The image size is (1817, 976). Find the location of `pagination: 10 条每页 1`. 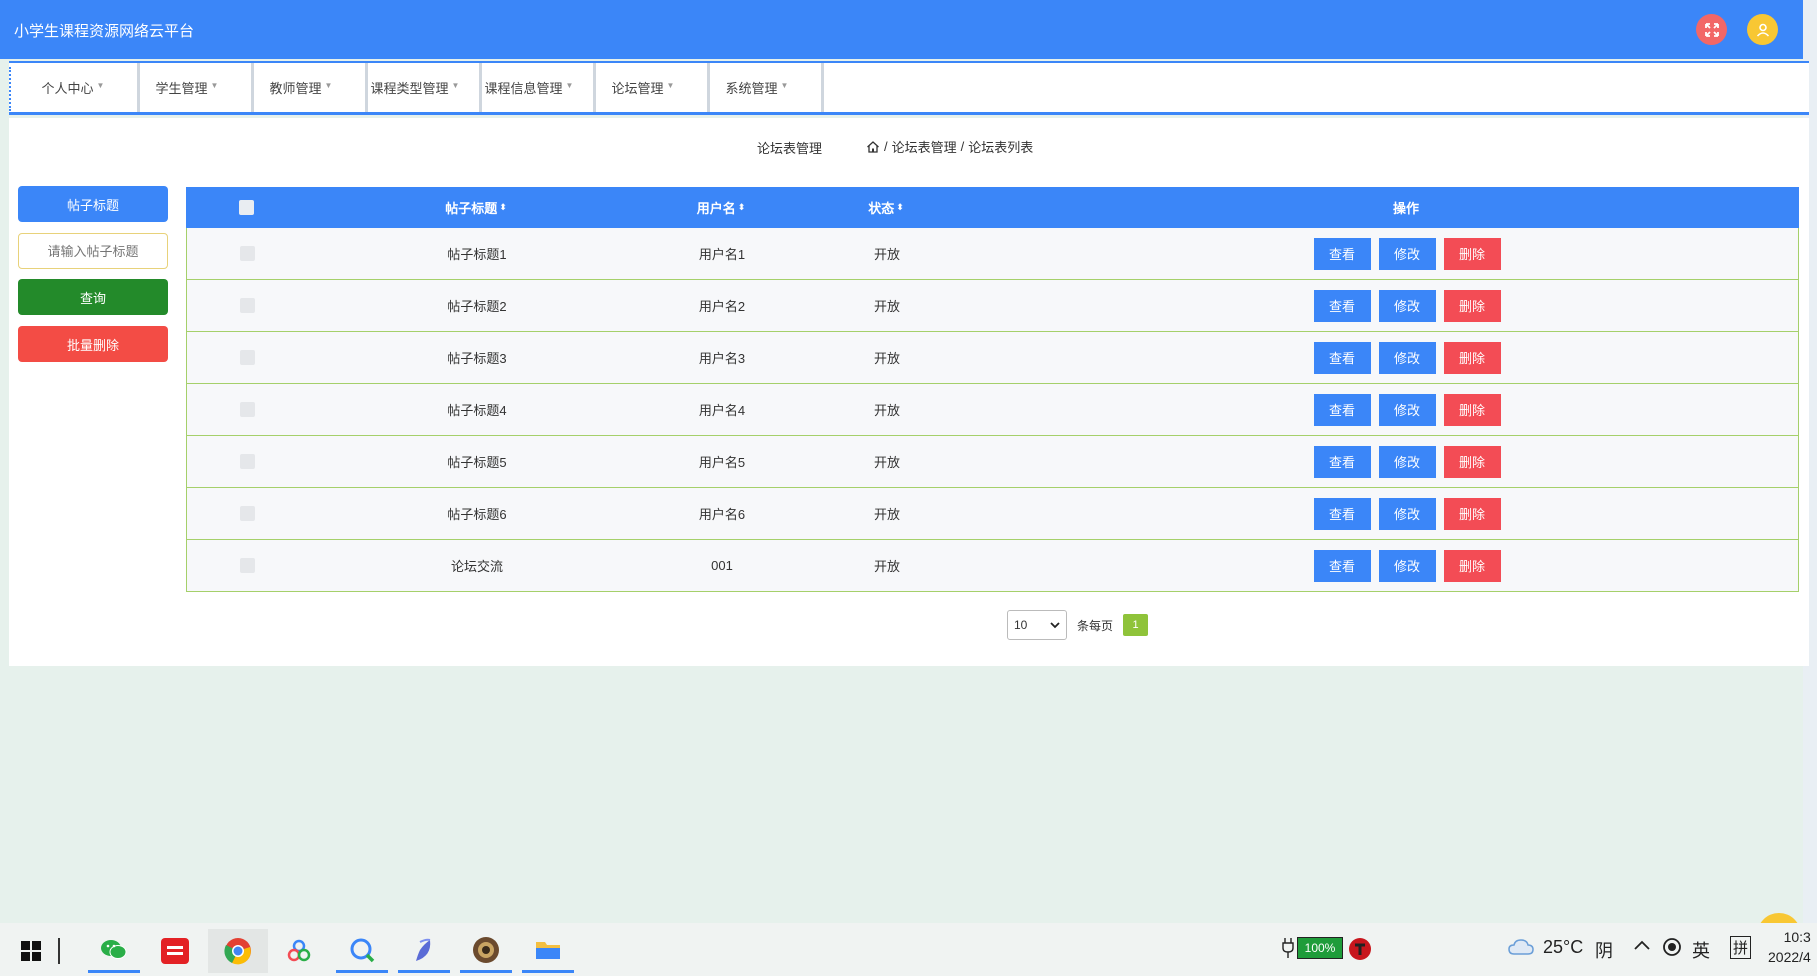

pagination: 10 条每页 1 is located at coordinates (1078, 625).